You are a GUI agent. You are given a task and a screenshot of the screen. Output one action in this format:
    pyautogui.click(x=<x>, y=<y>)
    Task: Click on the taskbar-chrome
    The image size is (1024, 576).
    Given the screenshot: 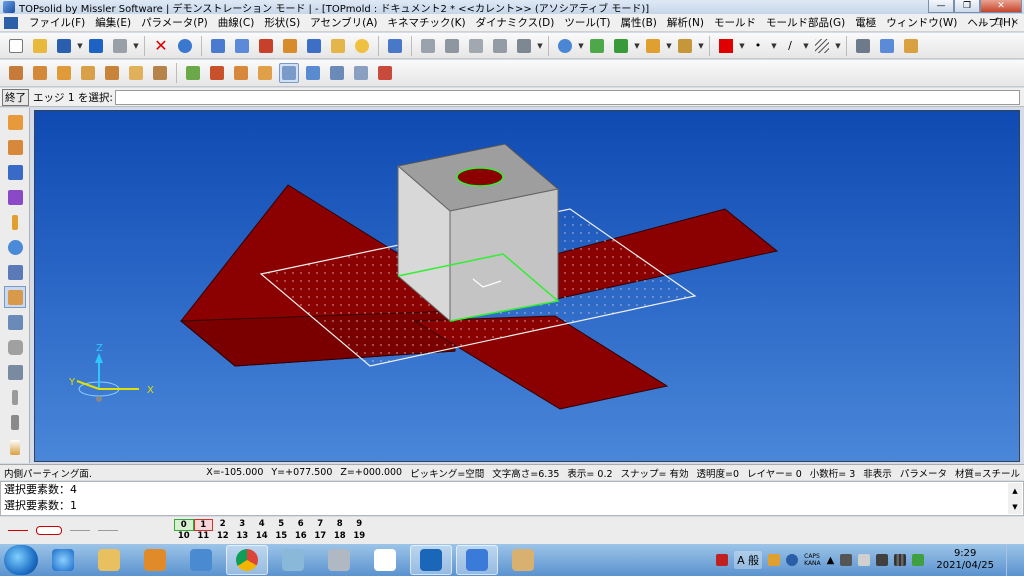 What is the action you would take?
    pyautogui.click(x=247, y=560)
    